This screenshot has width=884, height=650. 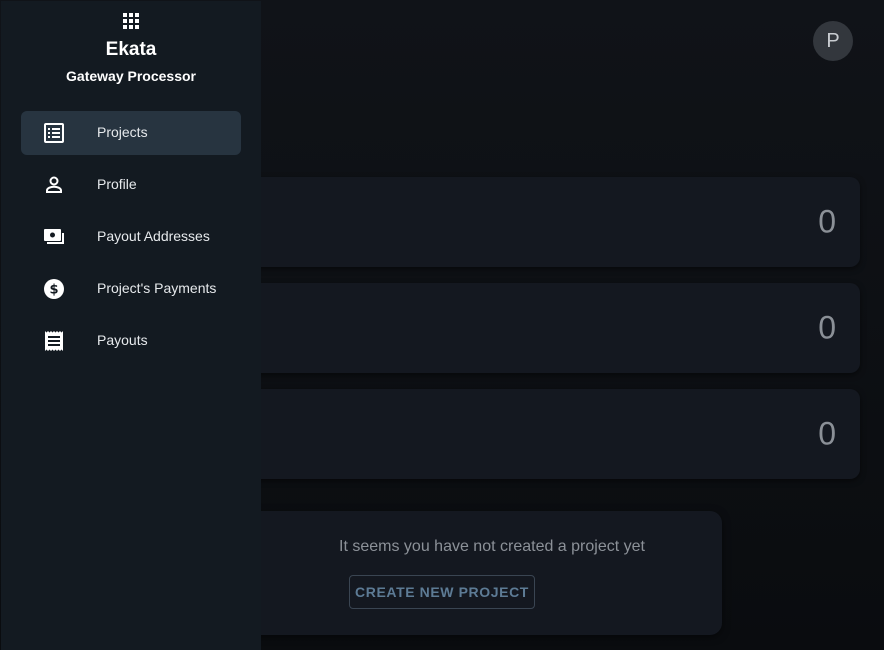 What do you see at coordinates (153, 236) in the screenshot?
I see `sidebar-item-label: Payout Addresses` at bounding box center [153, 236].